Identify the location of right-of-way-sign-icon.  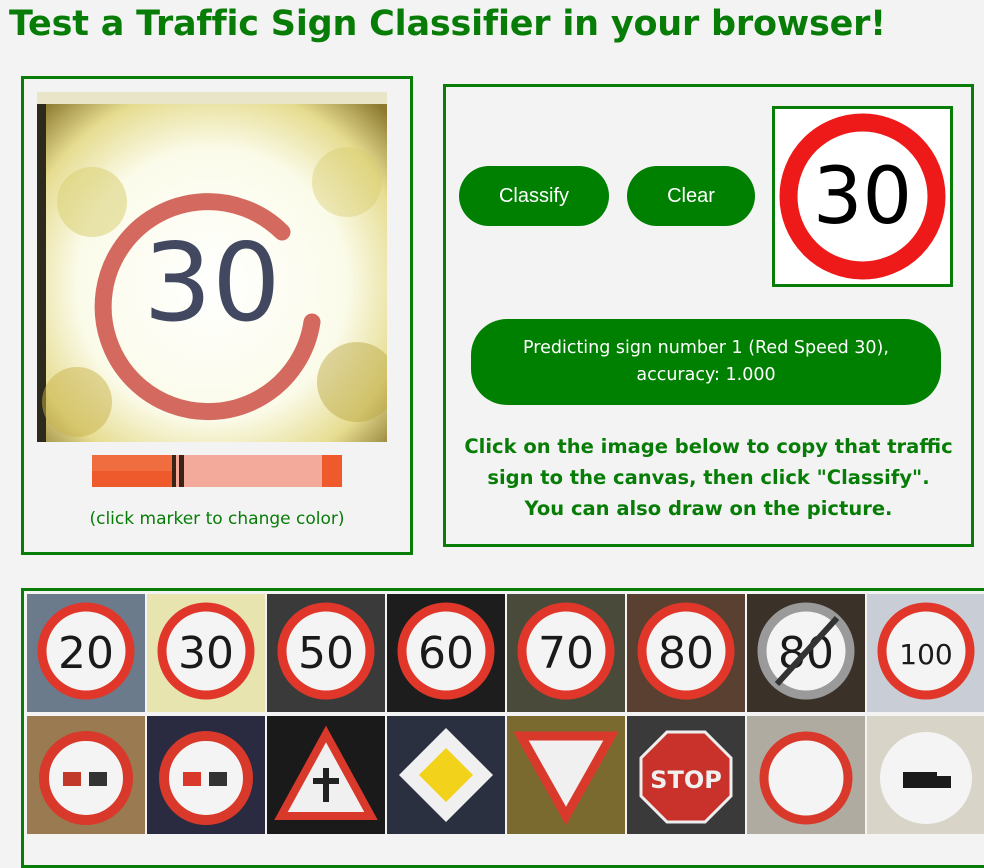
(326, 772).